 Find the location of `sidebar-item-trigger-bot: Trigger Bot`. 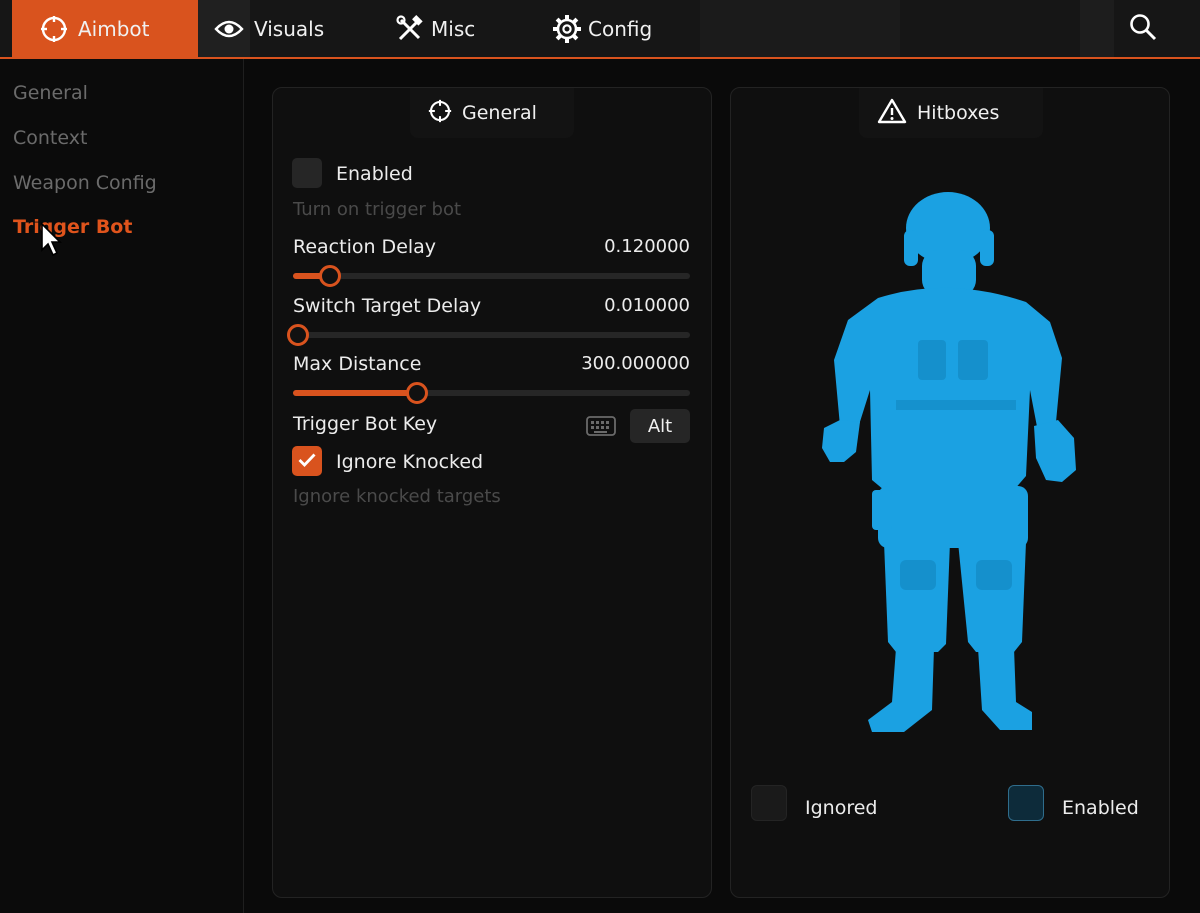

sidebar-item-trigger-bot: Trigger Bot is located at coordinates (72, 227).